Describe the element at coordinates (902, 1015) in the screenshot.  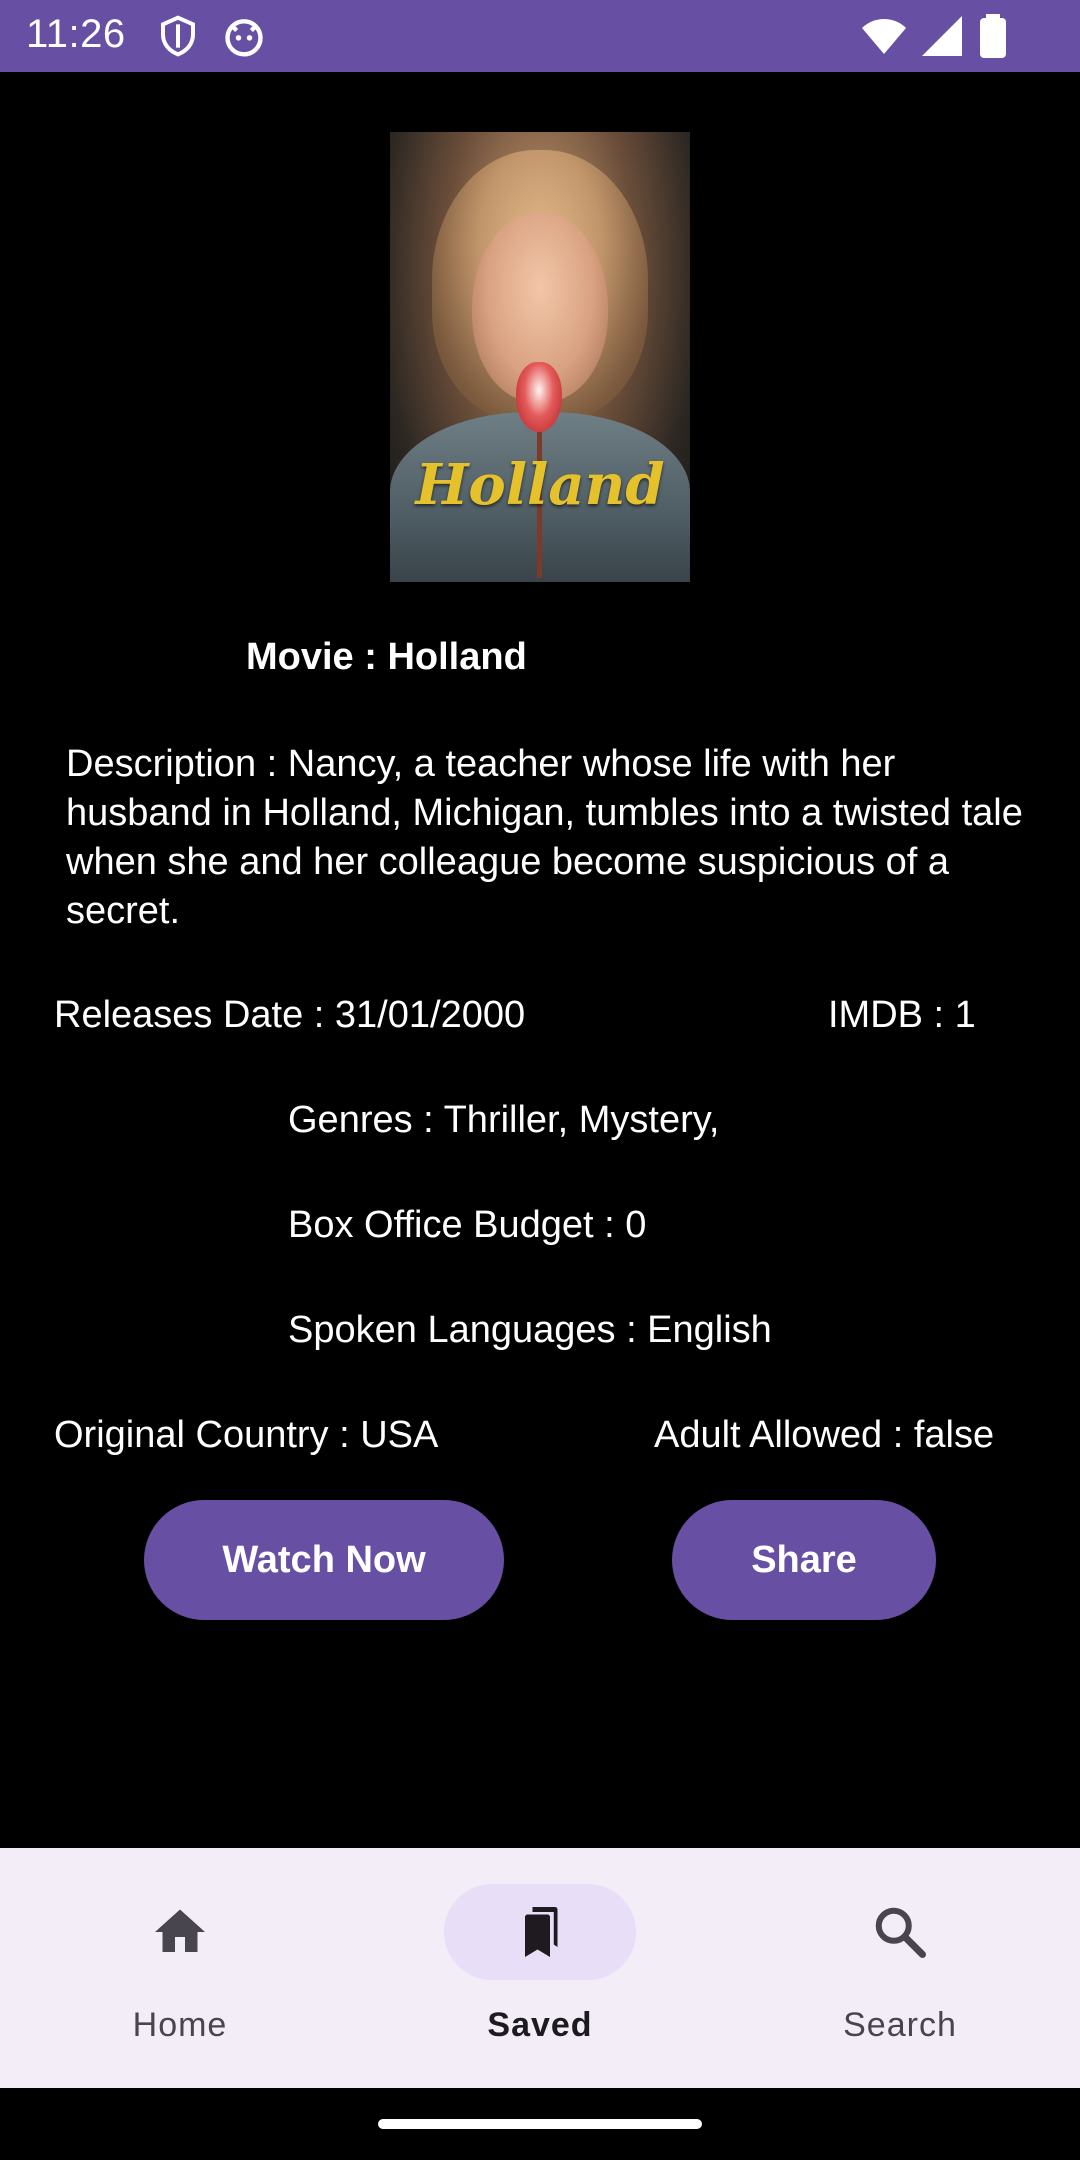
I see `imdb-rating: IMDB : 1` at that location.